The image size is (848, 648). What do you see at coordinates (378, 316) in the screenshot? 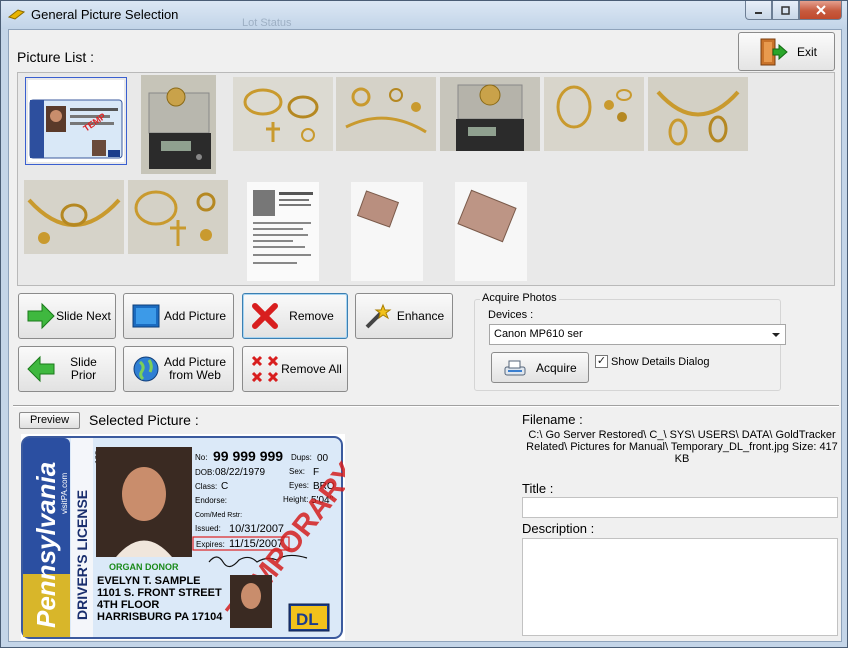
I see `magic-wand-icon` at bounding box center [378, 316].